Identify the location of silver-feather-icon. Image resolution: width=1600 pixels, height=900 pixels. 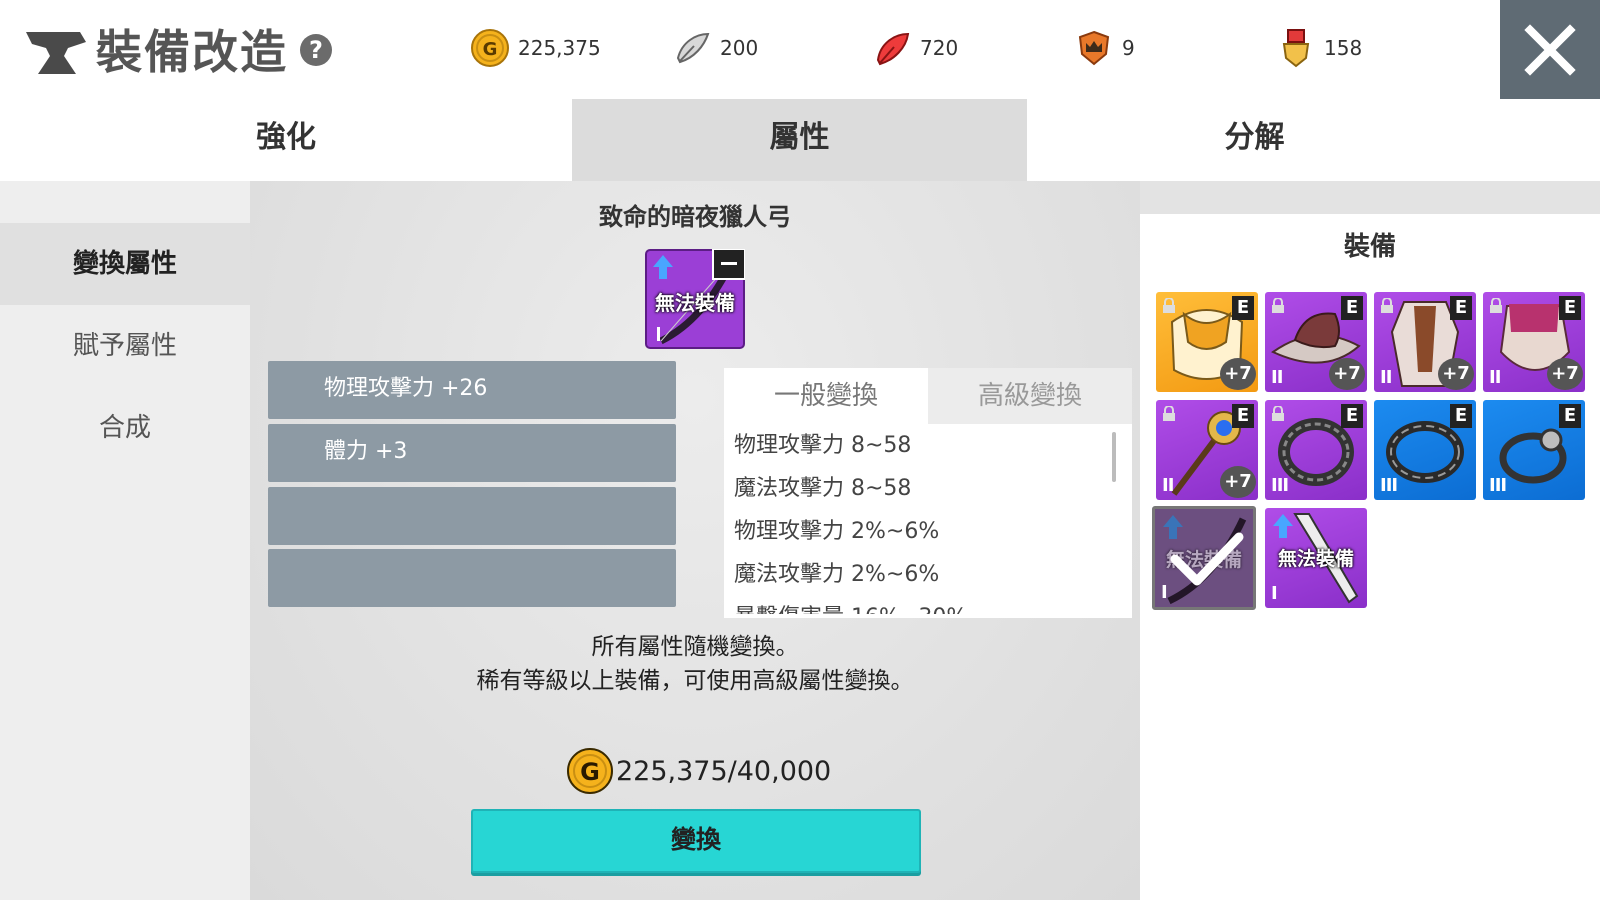
(693, 48).